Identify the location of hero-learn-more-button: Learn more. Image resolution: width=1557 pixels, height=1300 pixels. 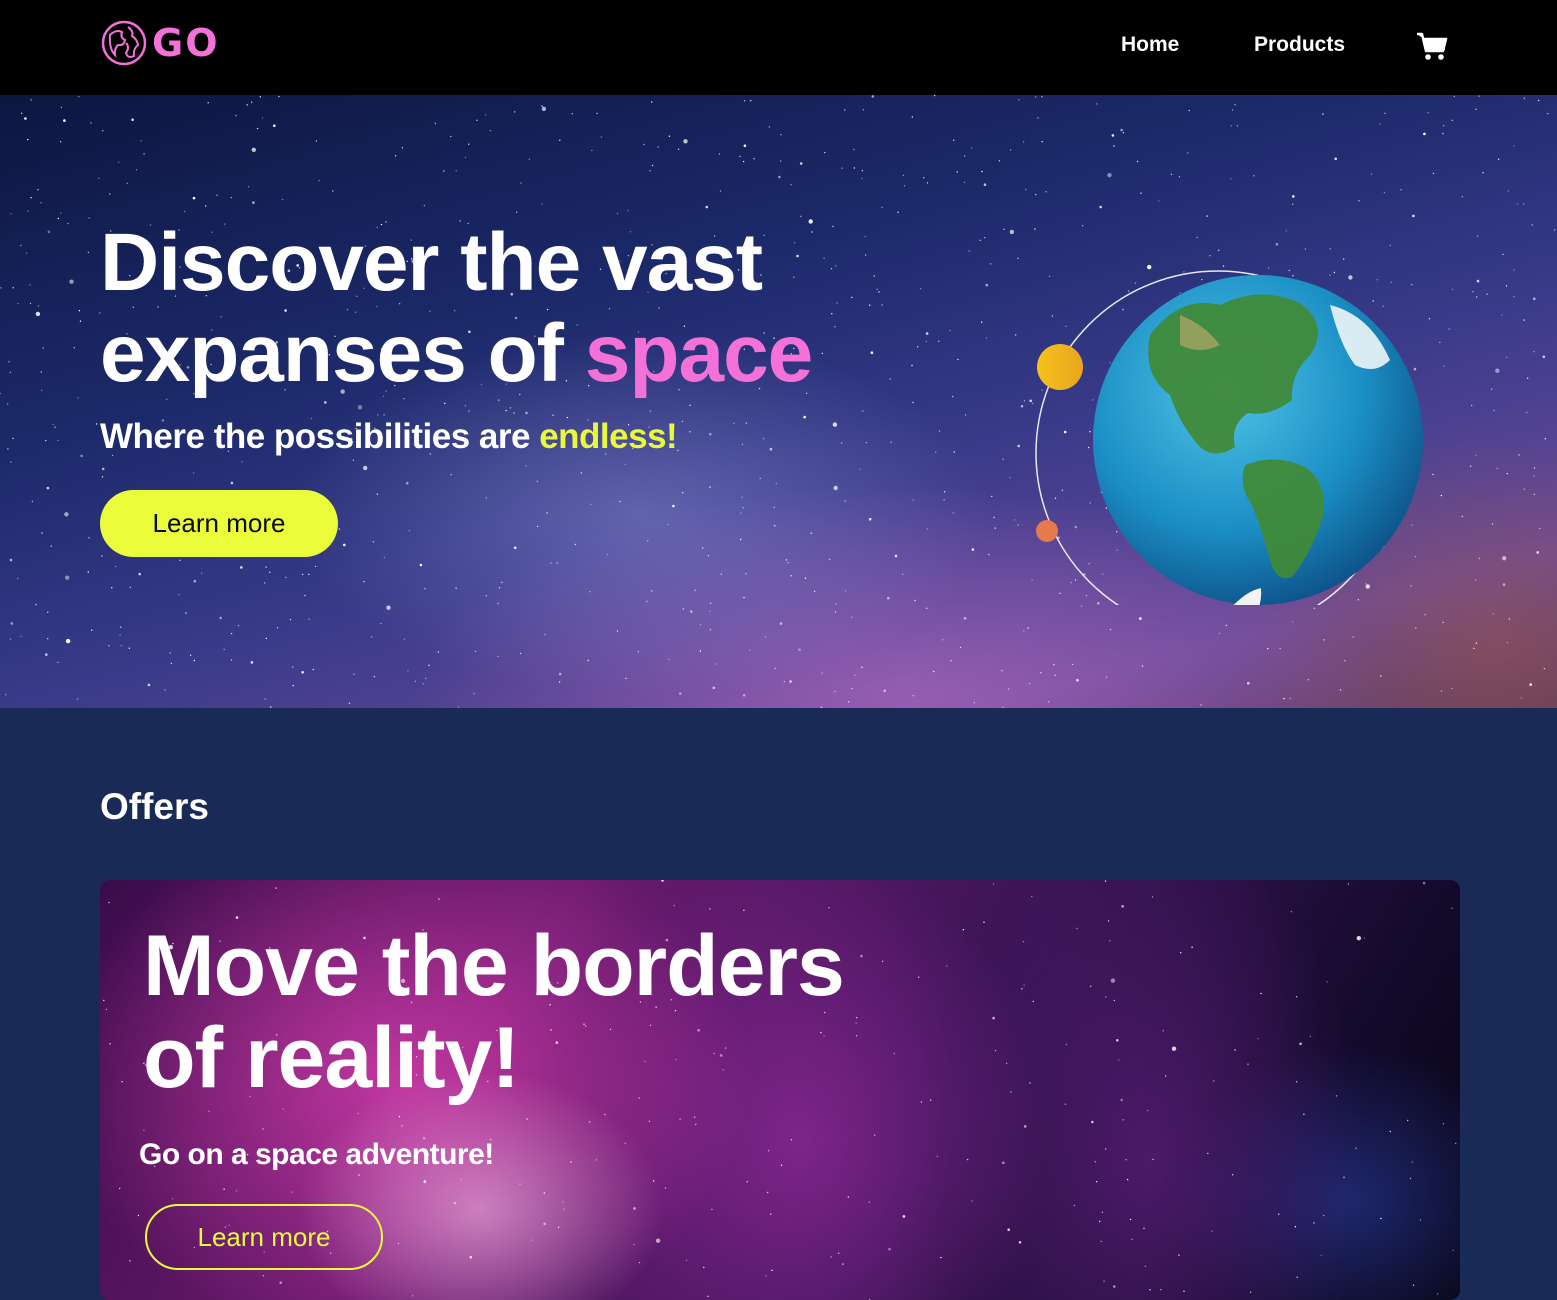
(219, 523).